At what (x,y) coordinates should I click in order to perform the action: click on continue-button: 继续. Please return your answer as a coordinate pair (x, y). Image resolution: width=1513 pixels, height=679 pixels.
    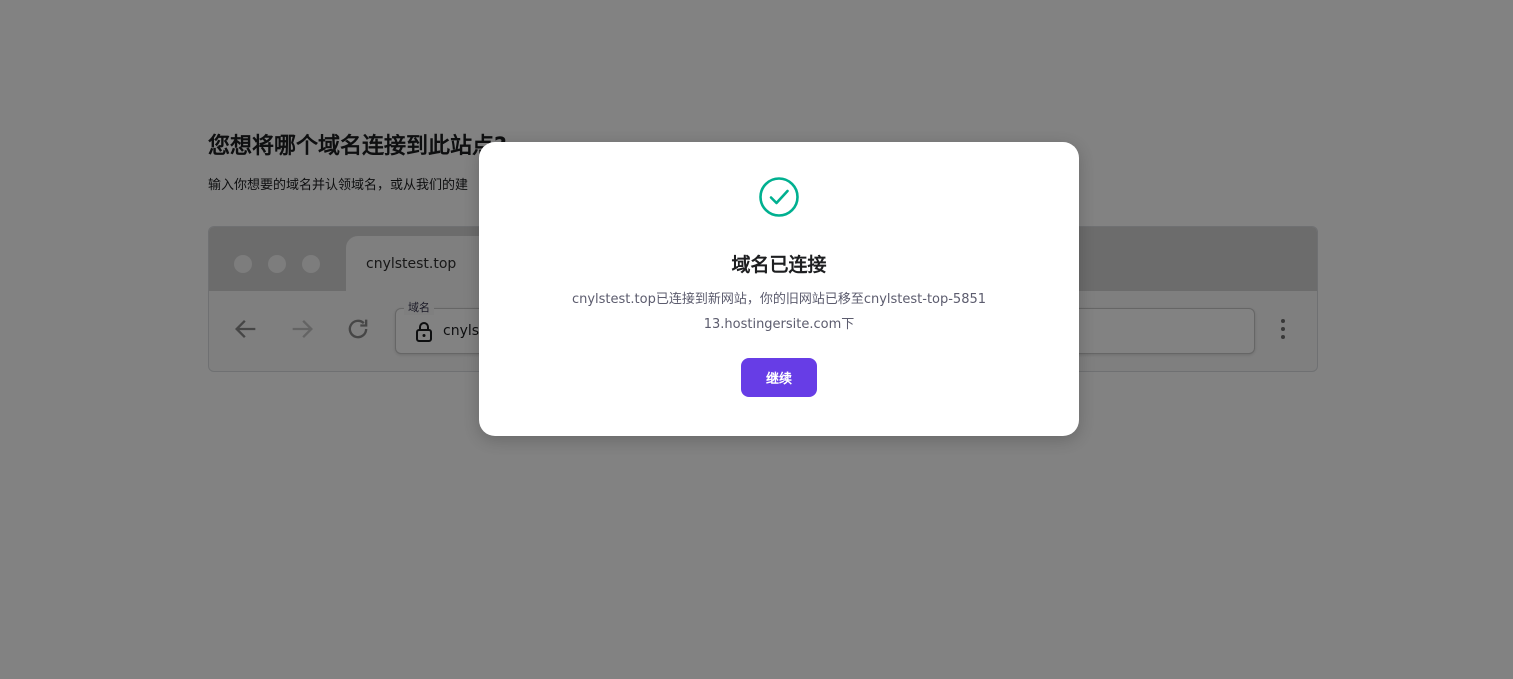
    Looking at the image, I should click on (779, 377).